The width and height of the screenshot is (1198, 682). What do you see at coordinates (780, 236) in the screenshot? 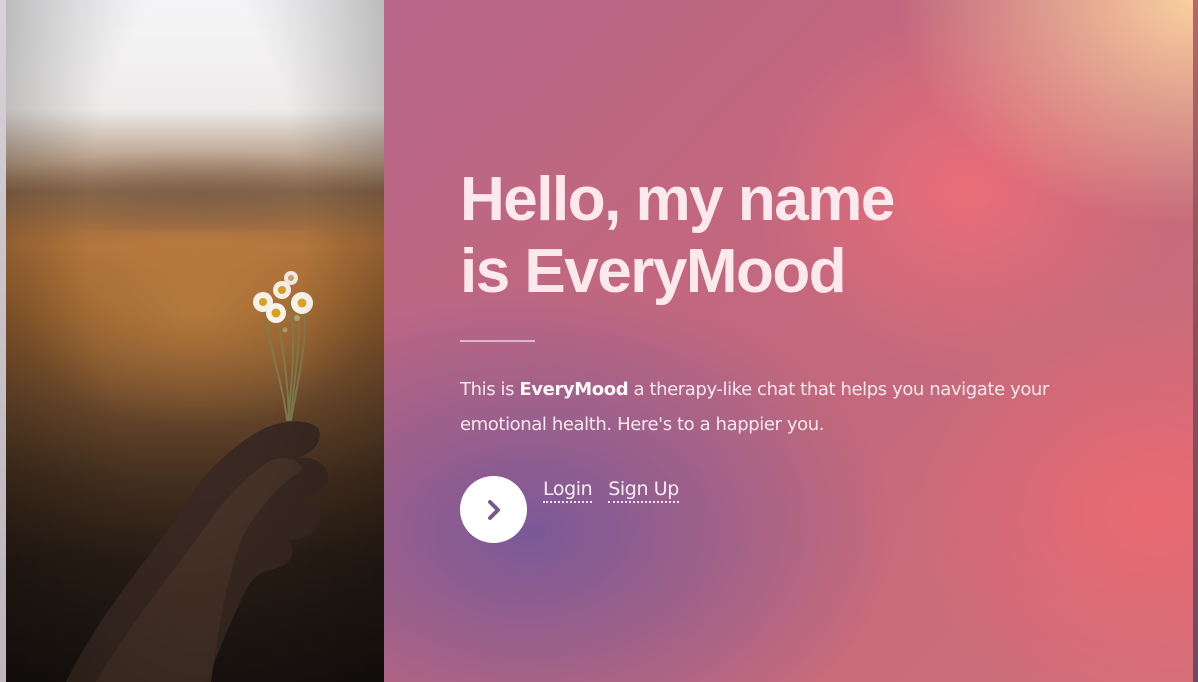
I see `hero-title: Hello, my name is EveryMood` at bounding box center [780, 236].